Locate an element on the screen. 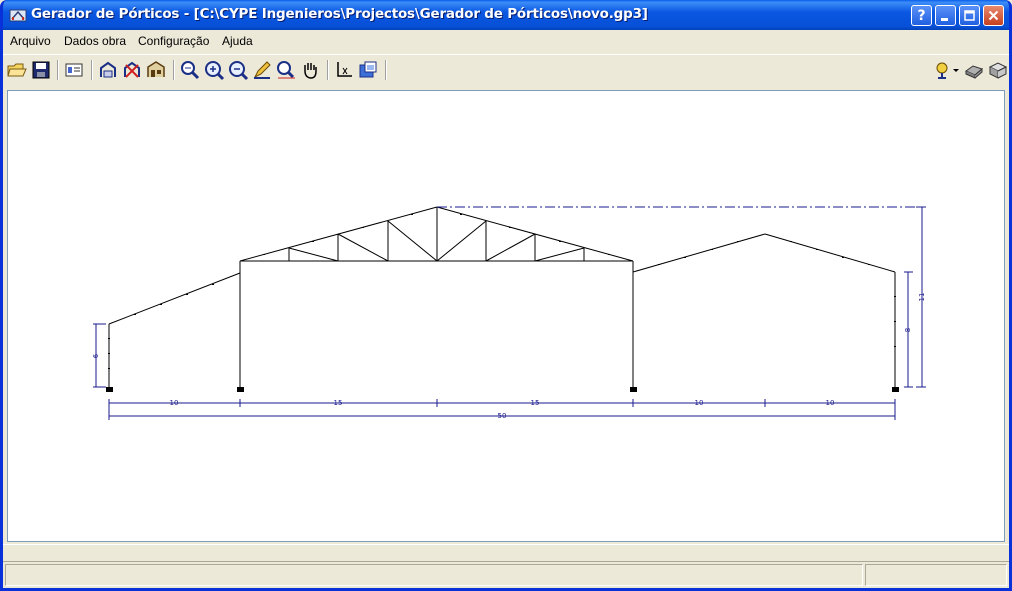 The height and width of the screenshot is (591, 1012). pencil-icon is located at coordinates (262, 70).